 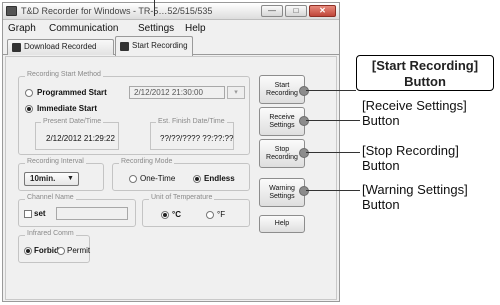 What do you see at coordinates (29, 93) in the screenshot?
I see `programmed-start-radio` at bounding box center [29, 93].